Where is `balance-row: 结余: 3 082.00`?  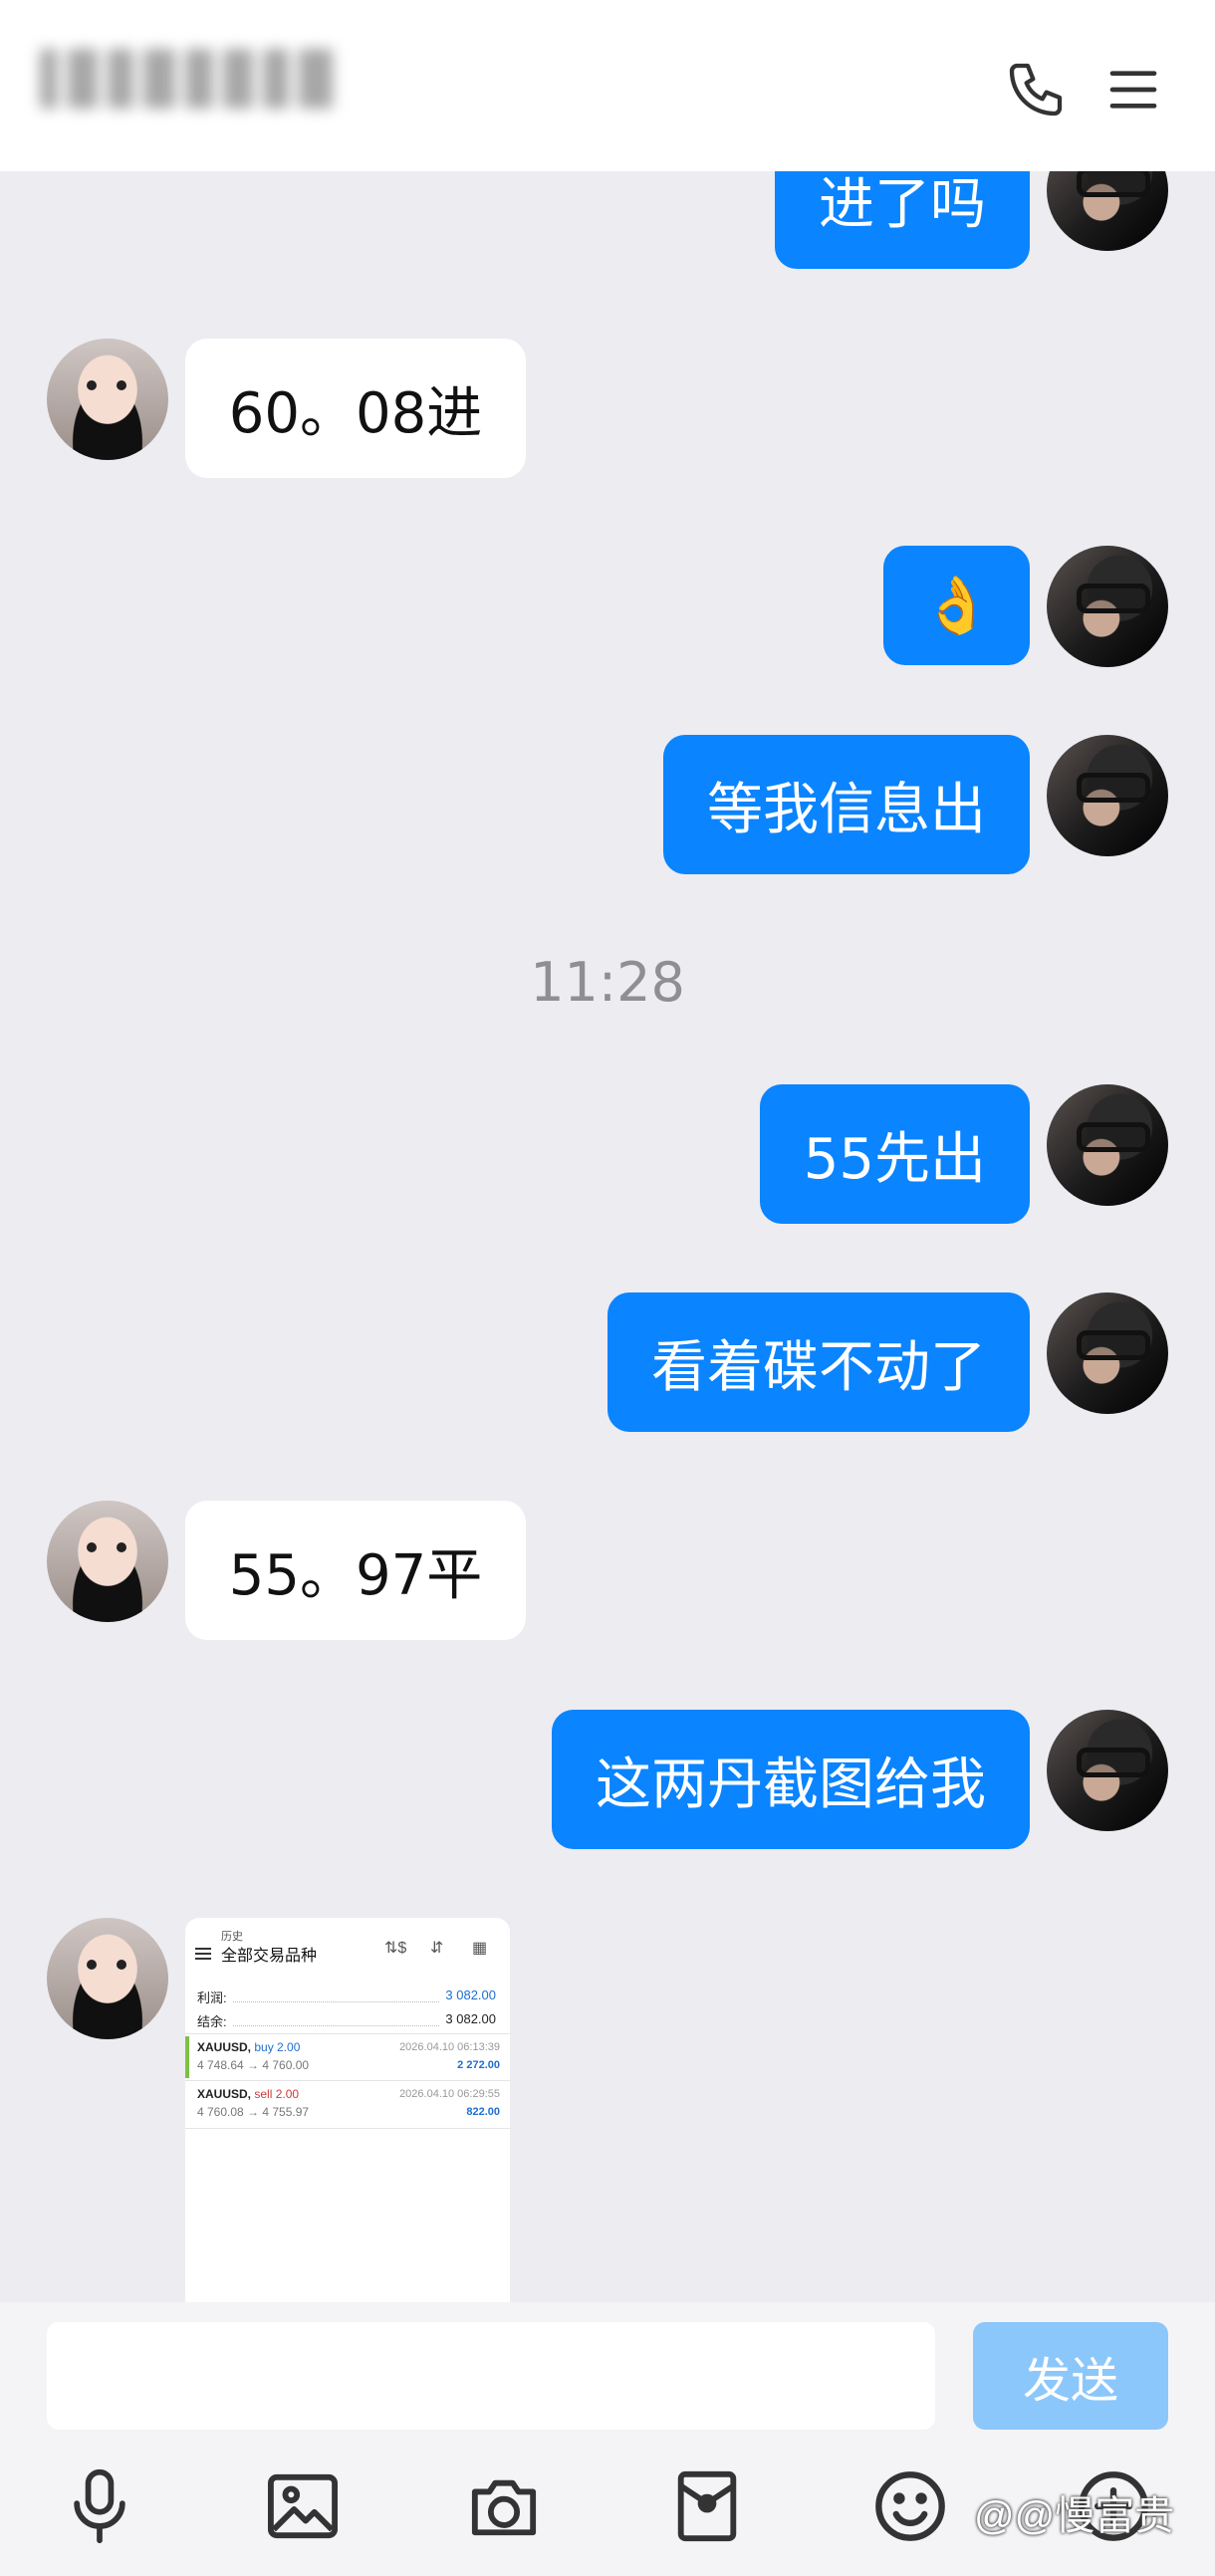 balance-row: 结余: 3 082.00 is located at coordinates (347, 2020).